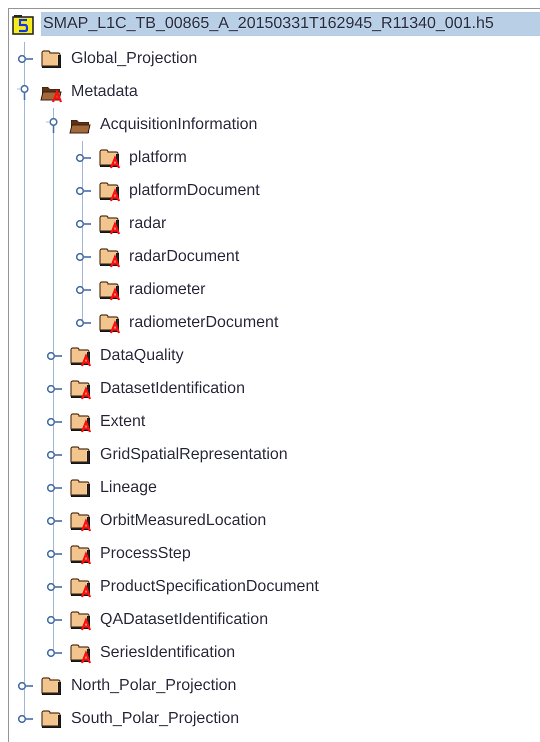 This screenshot has height=742, width=540. I want to click on tree-item: DataQuality, so click(142, 356).